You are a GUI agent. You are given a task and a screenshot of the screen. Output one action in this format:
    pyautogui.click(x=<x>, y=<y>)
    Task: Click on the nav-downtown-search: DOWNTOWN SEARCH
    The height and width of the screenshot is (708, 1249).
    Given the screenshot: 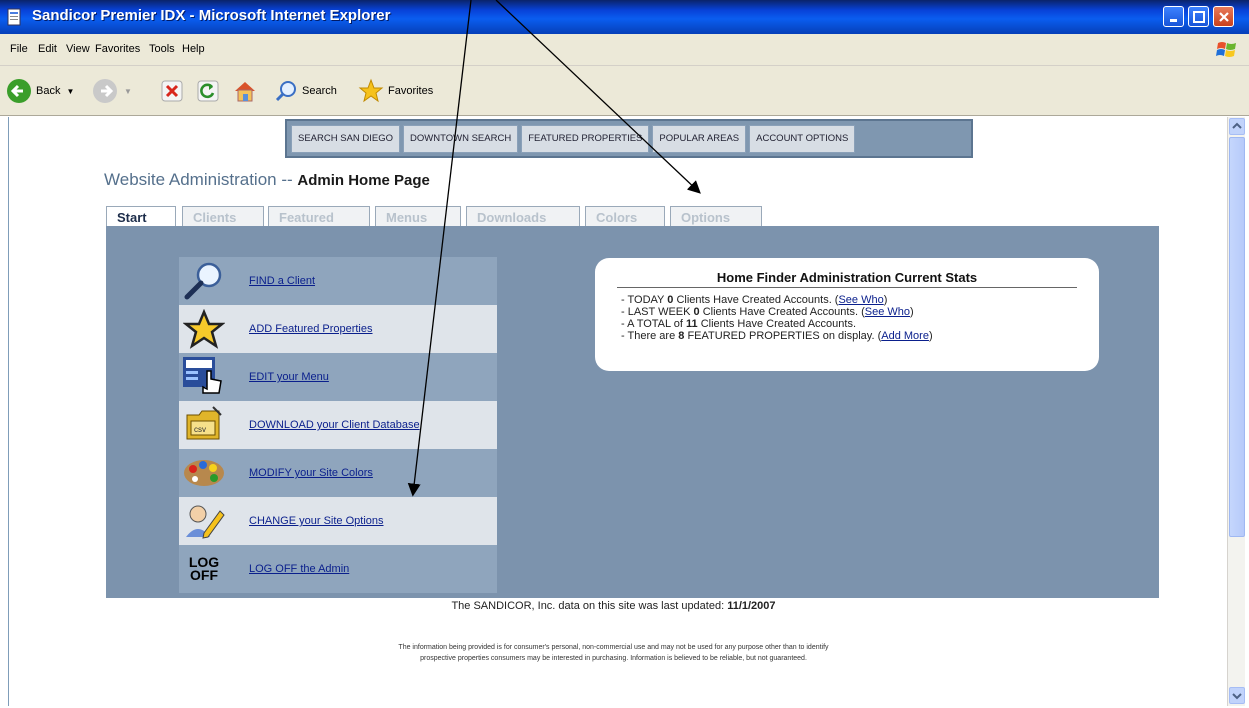 What is the action you would take?
    pyautogui.click(x=461, y=138)
    